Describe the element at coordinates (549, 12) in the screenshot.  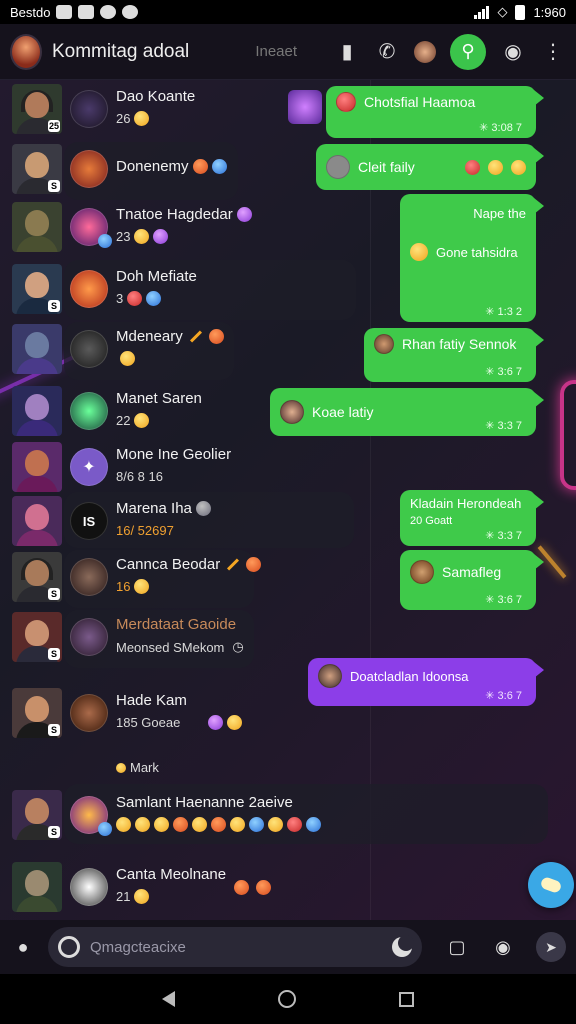
I see `status-time: 1:960` at that location.